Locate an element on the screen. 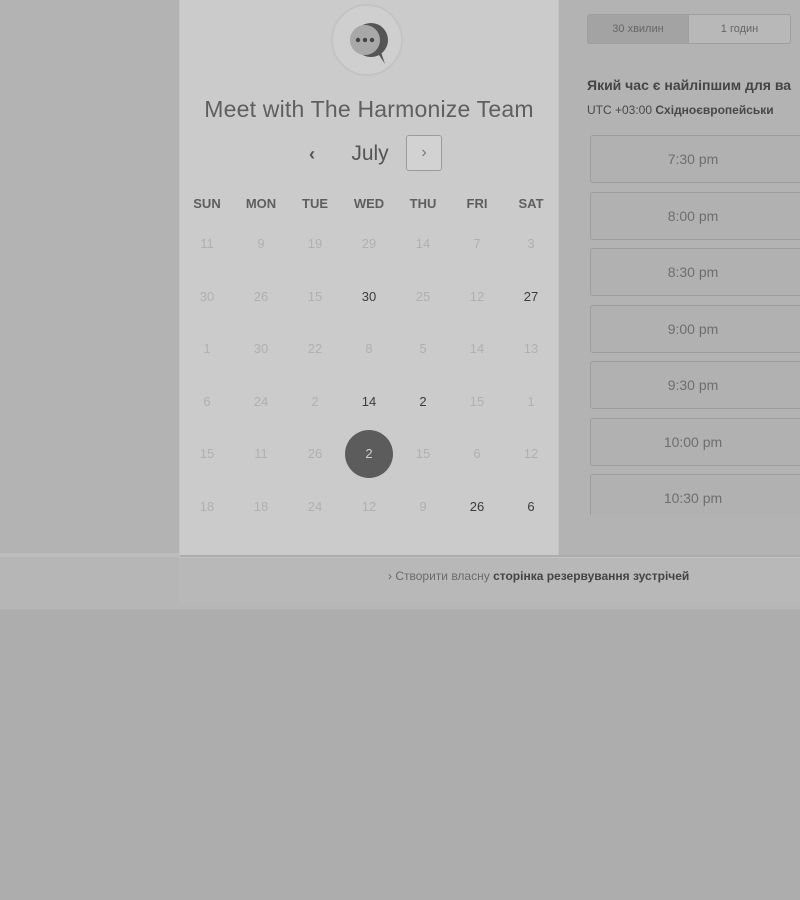 Image resolution: width=800 pixels, height=900 pixels. page-title: Meet with The Harmonize Team is located at coordinates (369, 109).